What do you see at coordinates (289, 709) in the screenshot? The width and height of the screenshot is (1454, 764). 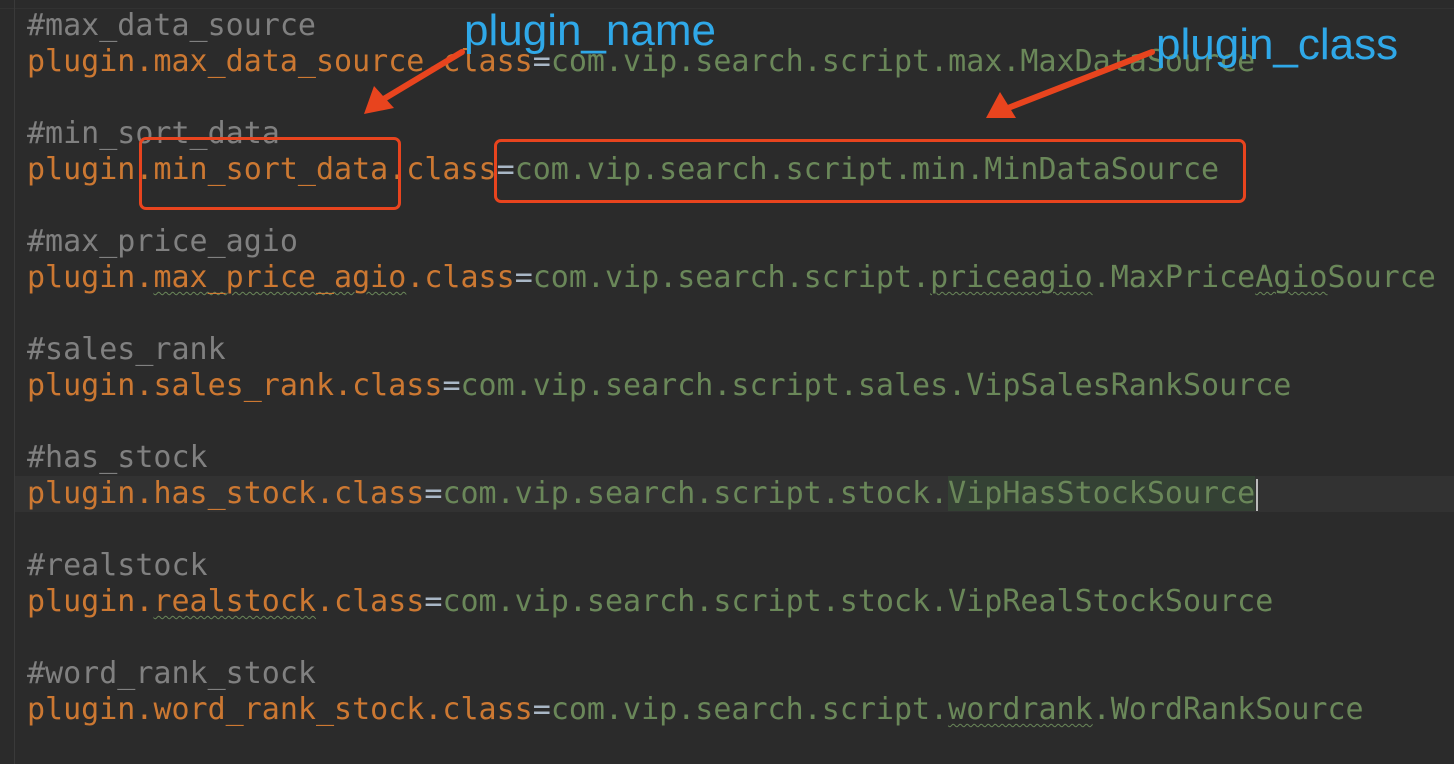 I see `plugin-name-token: word_rank_stock` at bounding box center [289, 709].